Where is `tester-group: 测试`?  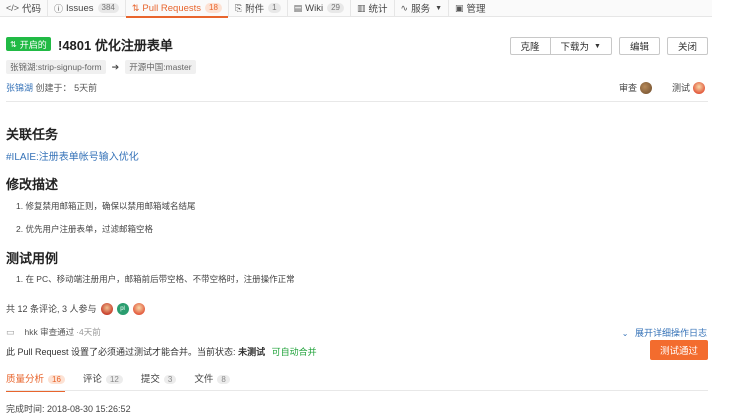
tester-group: 测试 is located at coordinates (688, 87).